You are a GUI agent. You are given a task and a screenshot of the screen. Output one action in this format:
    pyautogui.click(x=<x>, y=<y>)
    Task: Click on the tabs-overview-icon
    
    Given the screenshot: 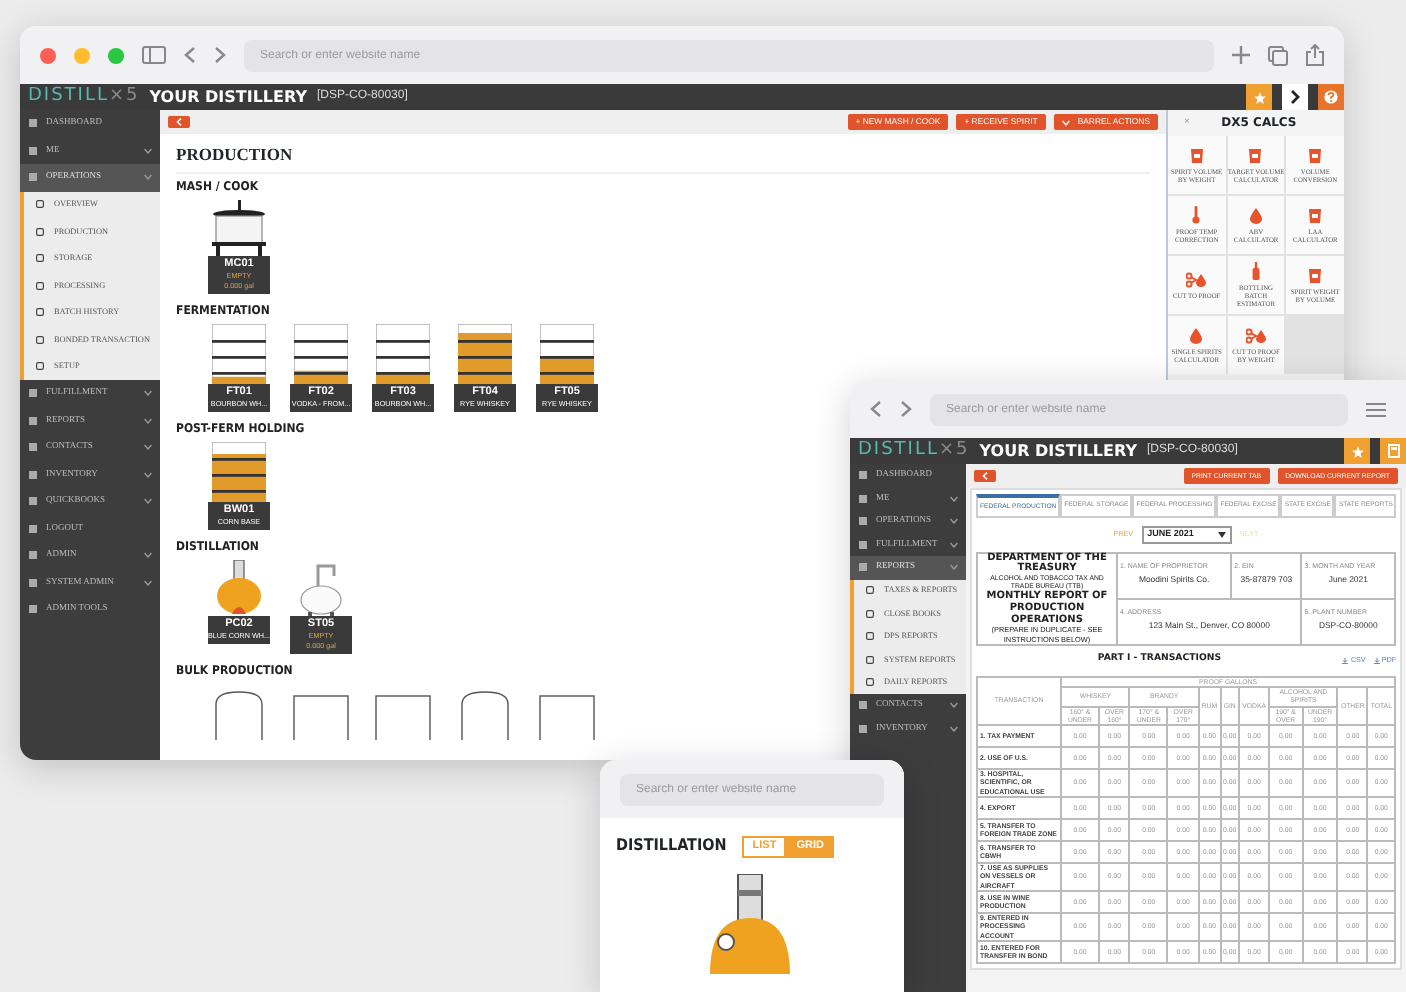 What is the action you would take?
    pyautogui.click(x=1278, y=55)
    